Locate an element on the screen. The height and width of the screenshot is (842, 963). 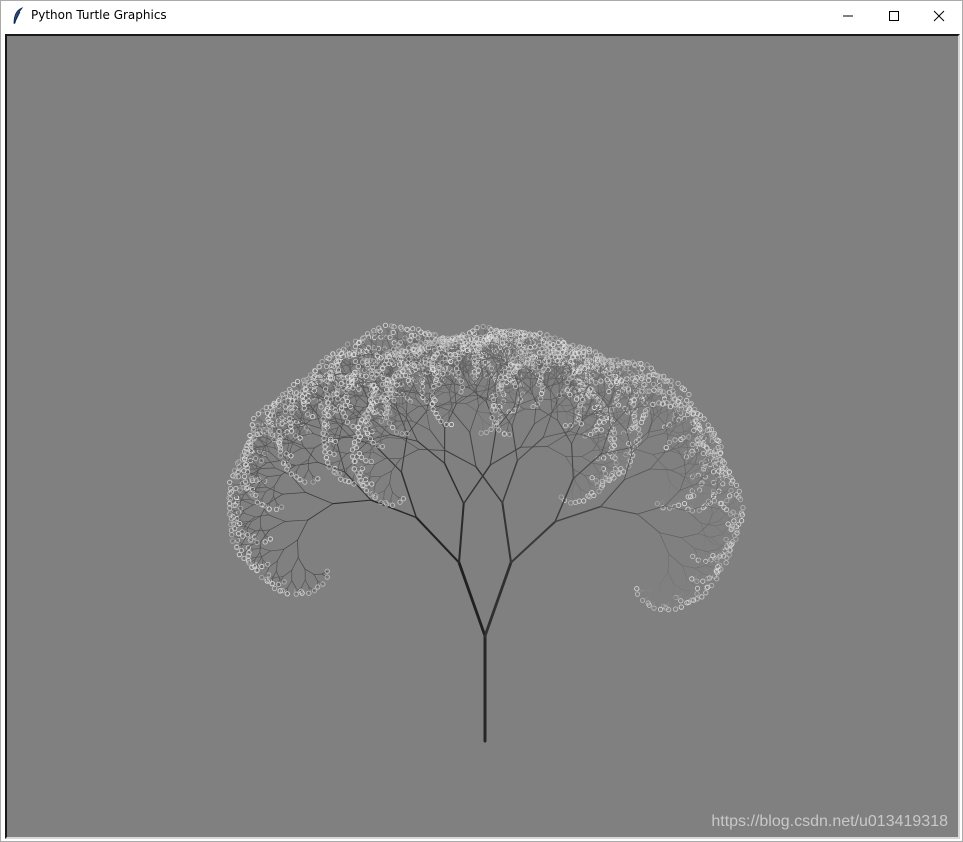
window-title: Python Turtle Graphics is located at coordinates (99, 15).